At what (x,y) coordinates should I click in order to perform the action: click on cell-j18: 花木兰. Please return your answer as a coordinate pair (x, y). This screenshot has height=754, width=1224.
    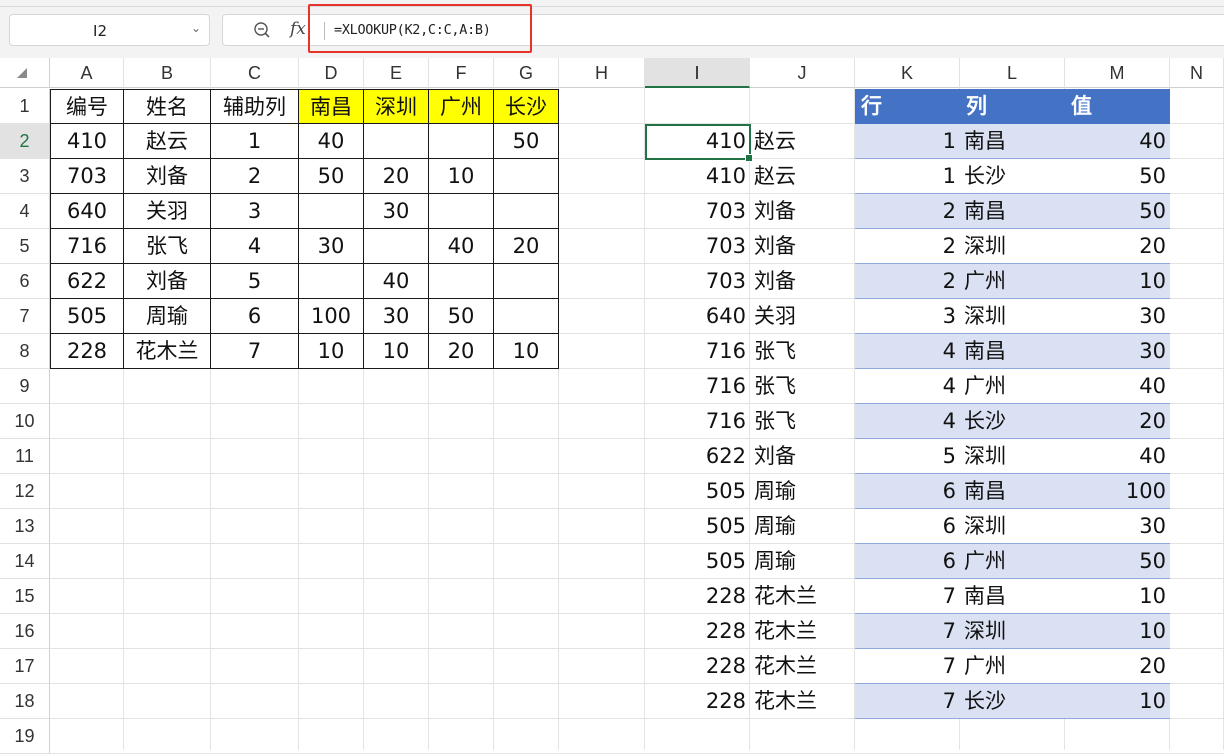
    Looking at the image, I should click on (802, 701).